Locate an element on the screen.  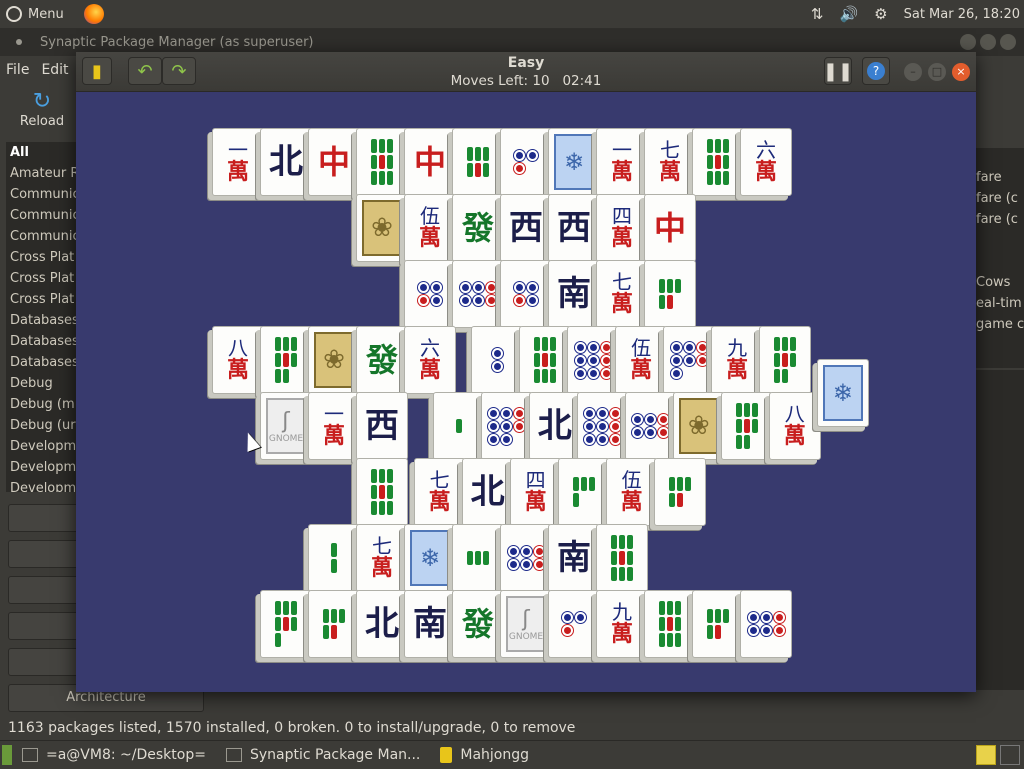
task-mahjongg: Mahjongg is located at coordinates (484, 755).